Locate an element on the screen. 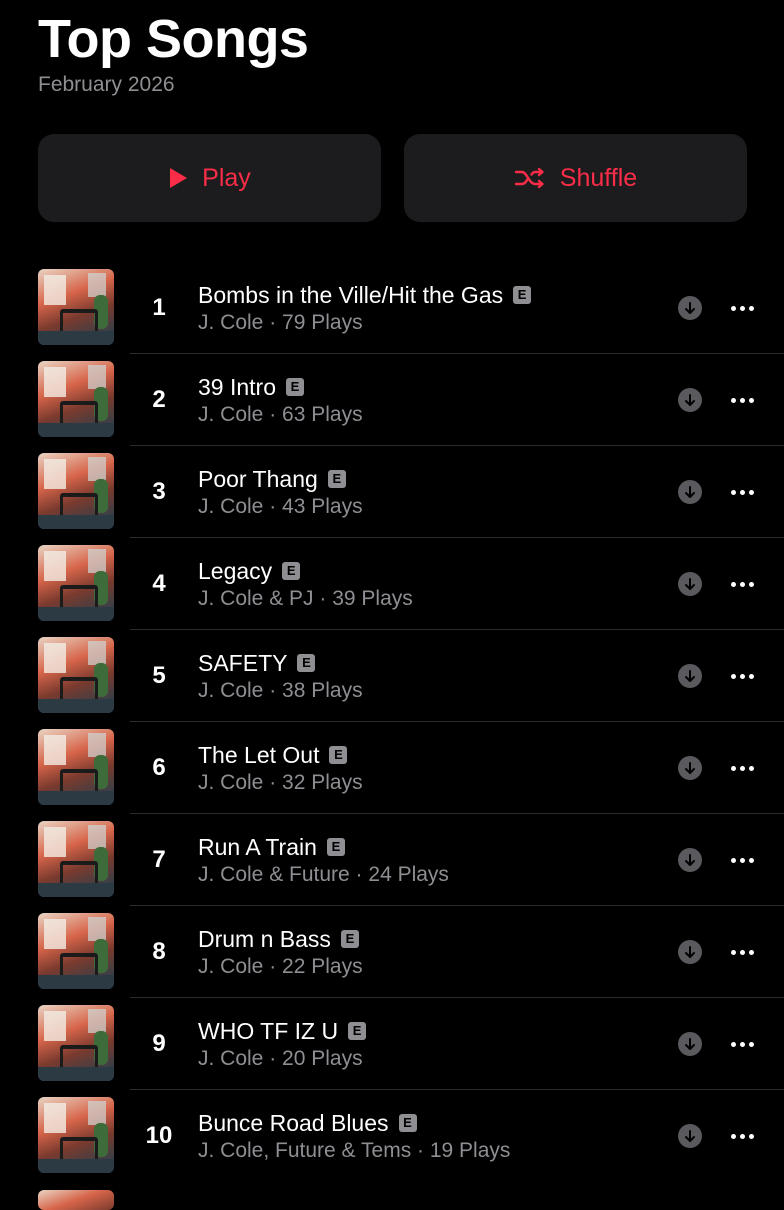 The height and width of the screenshot is (1210, 784). song-title: The Let Out is located at coordinates (259, 755).